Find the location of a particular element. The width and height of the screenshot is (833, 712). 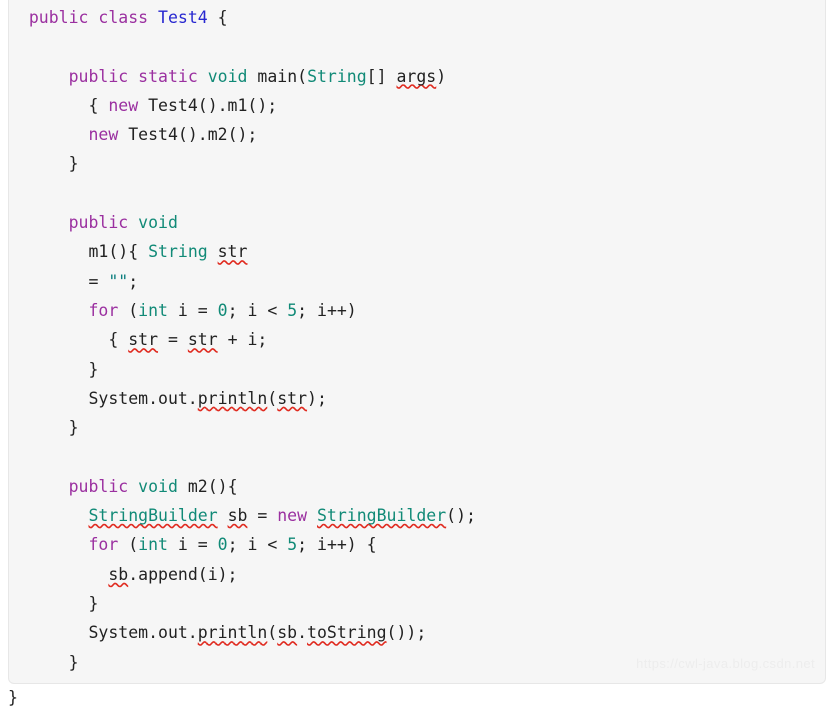

code-line-11: for (int i = 0; i < 5; i++) is located at coordinates (222, 310).